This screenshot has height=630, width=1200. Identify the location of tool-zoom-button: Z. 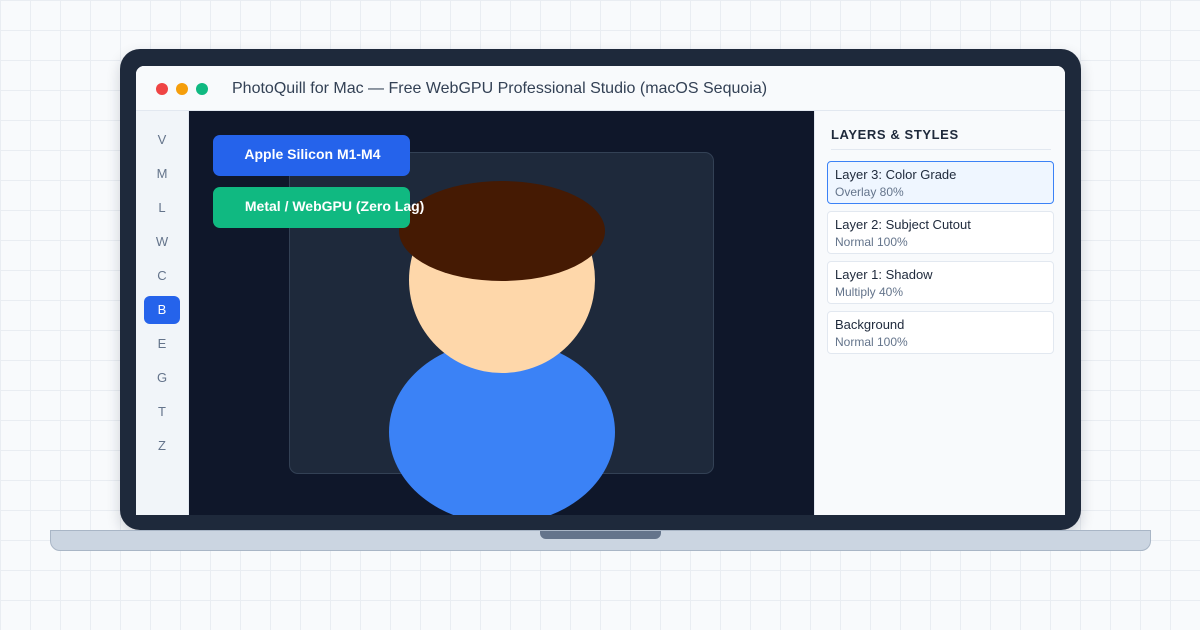
(162, 446).